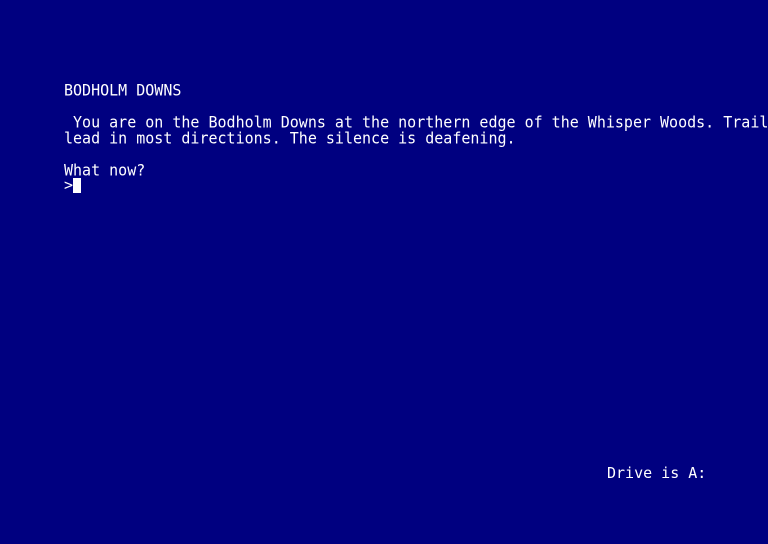 The width and height of the screenshot is (768, 544). I want to click on drive-status: Drive is A:, so click(657, 473).